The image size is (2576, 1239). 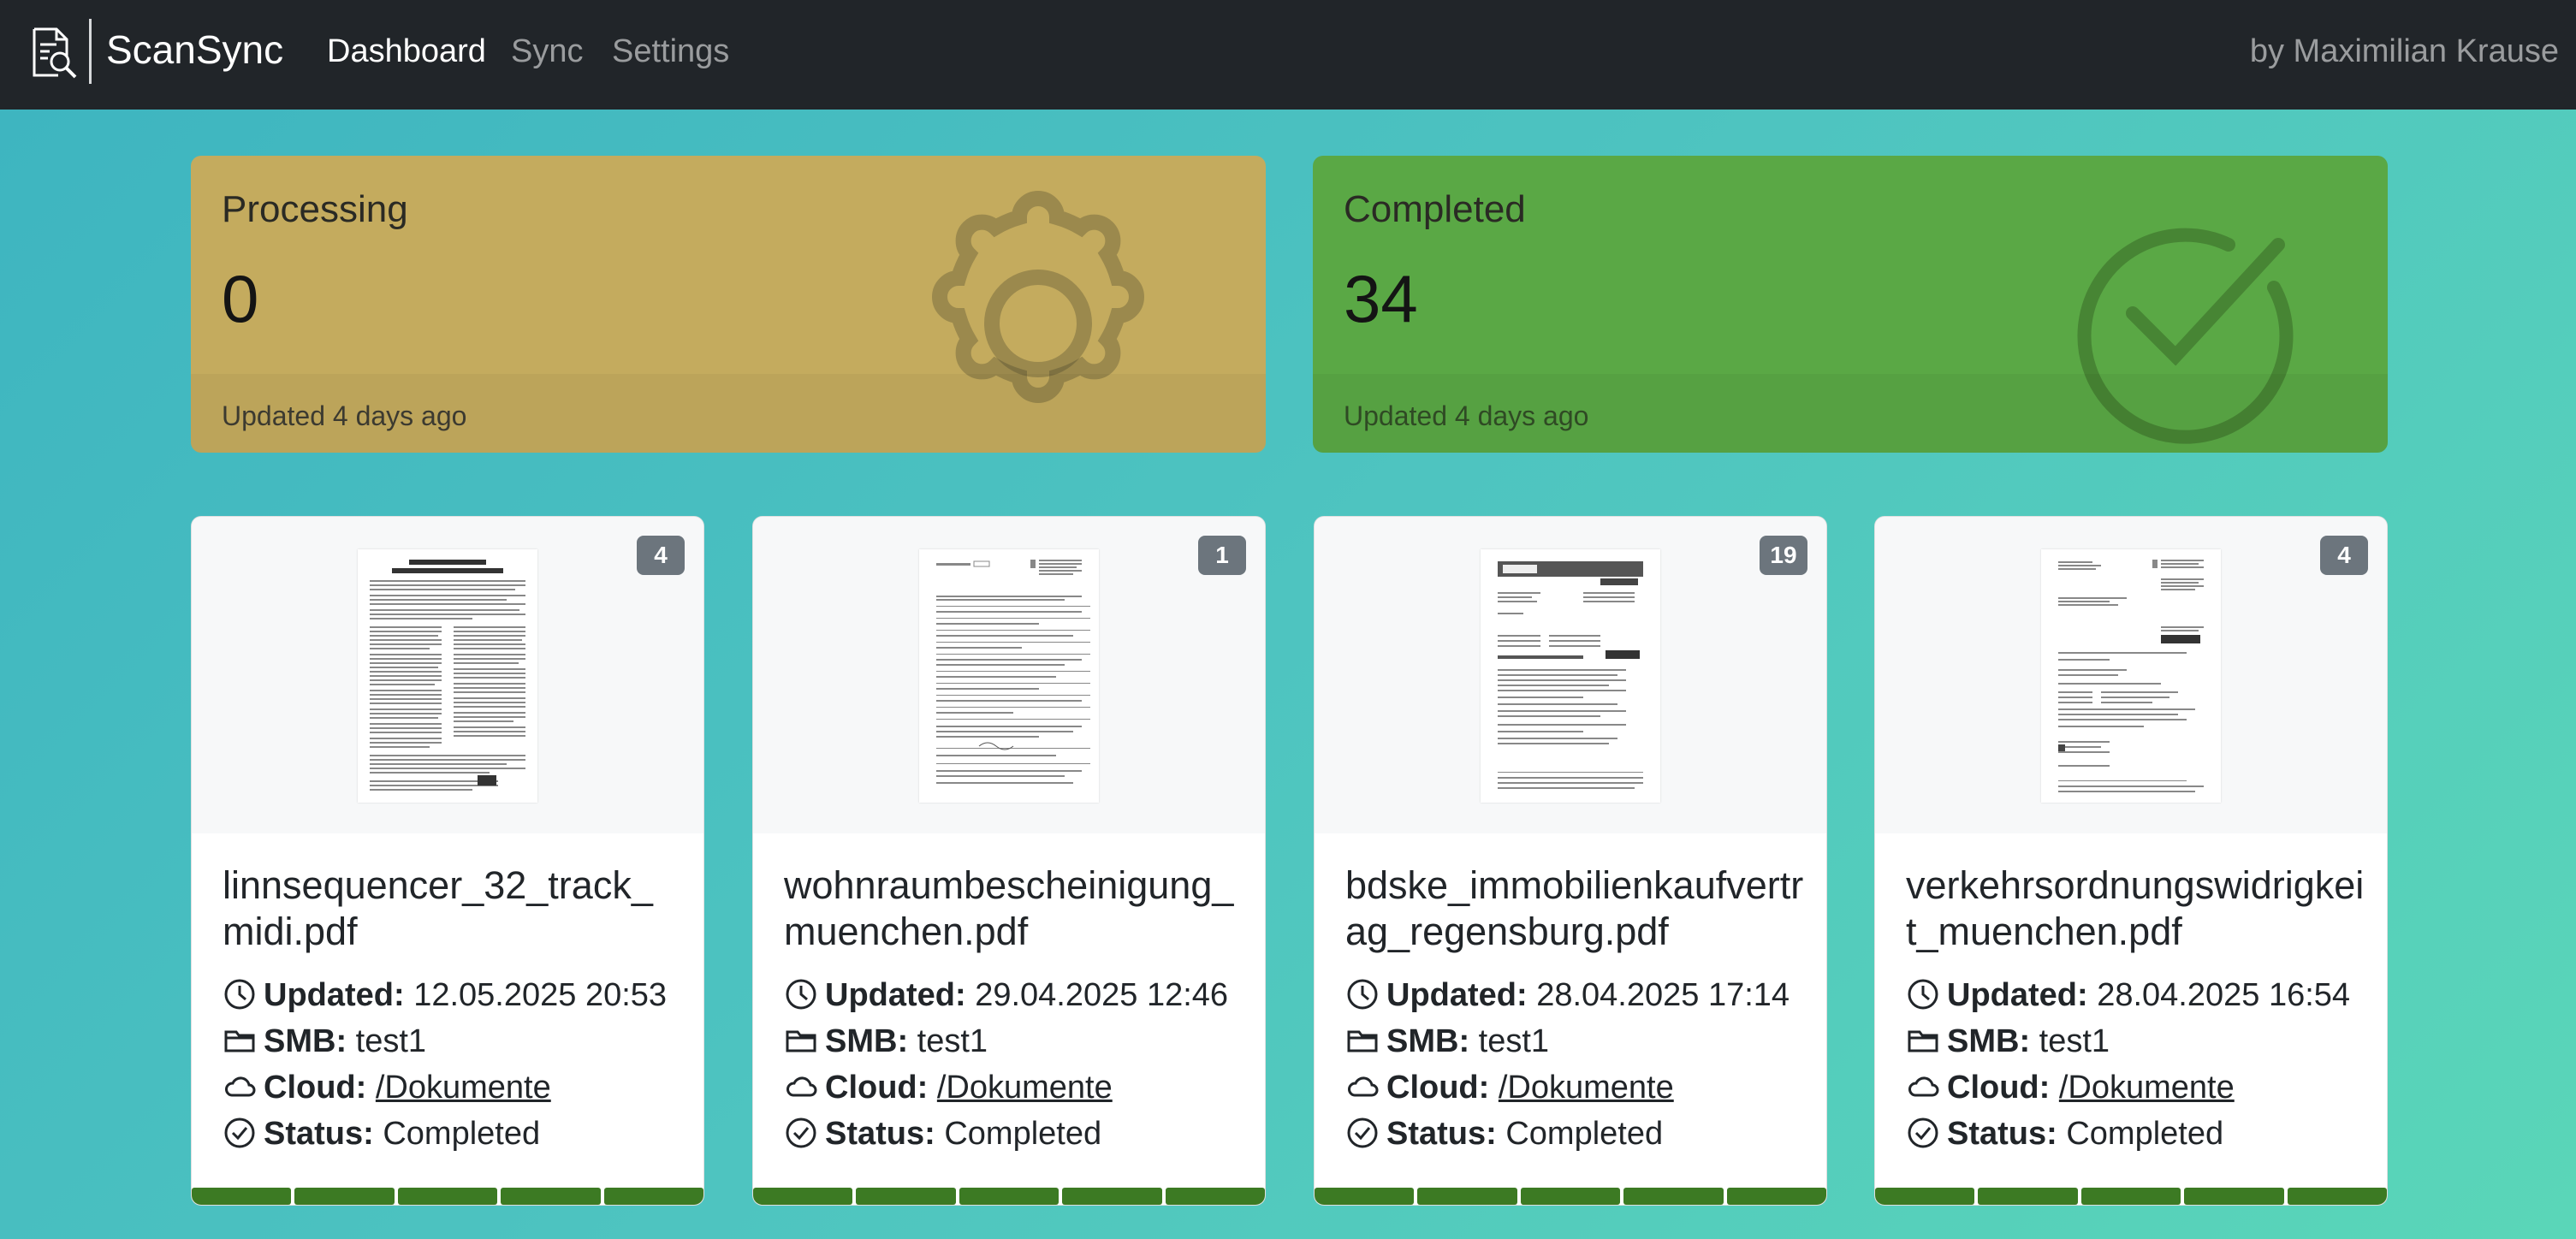 What do you see at coordinates (194, 49) in the screenshot?
I see `app-name: ScanSync` at bounding box center [194, 49].